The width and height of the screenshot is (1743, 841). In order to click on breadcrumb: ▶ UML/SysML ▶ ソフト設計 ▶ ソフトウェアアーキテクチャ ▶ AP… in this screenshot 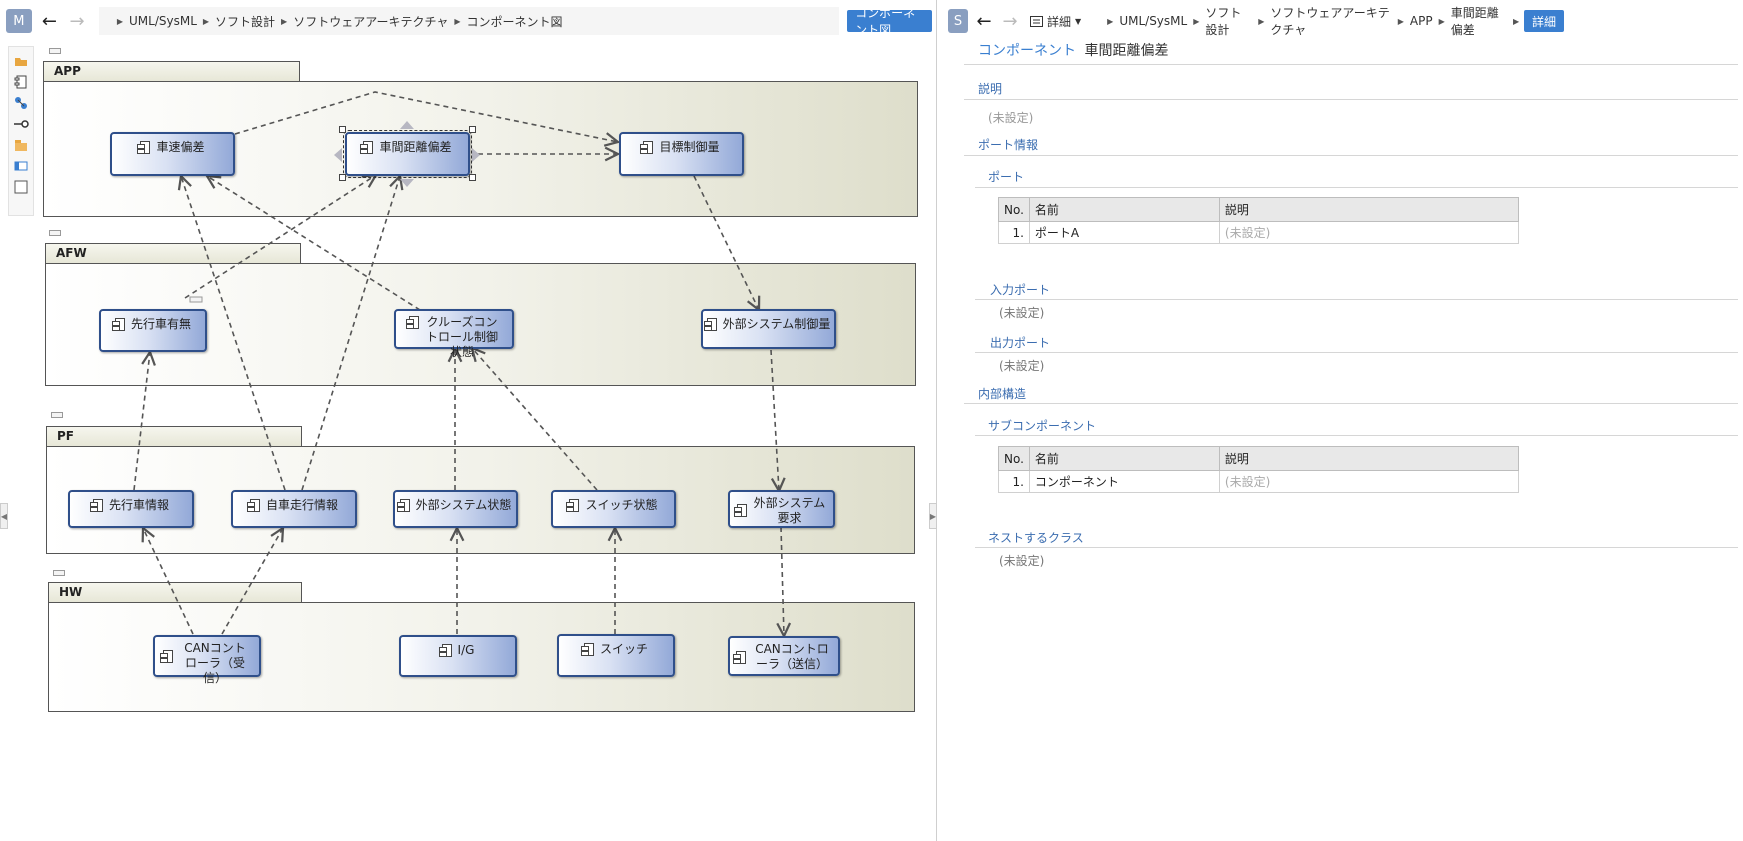, I will do `click(1310, 21)`.